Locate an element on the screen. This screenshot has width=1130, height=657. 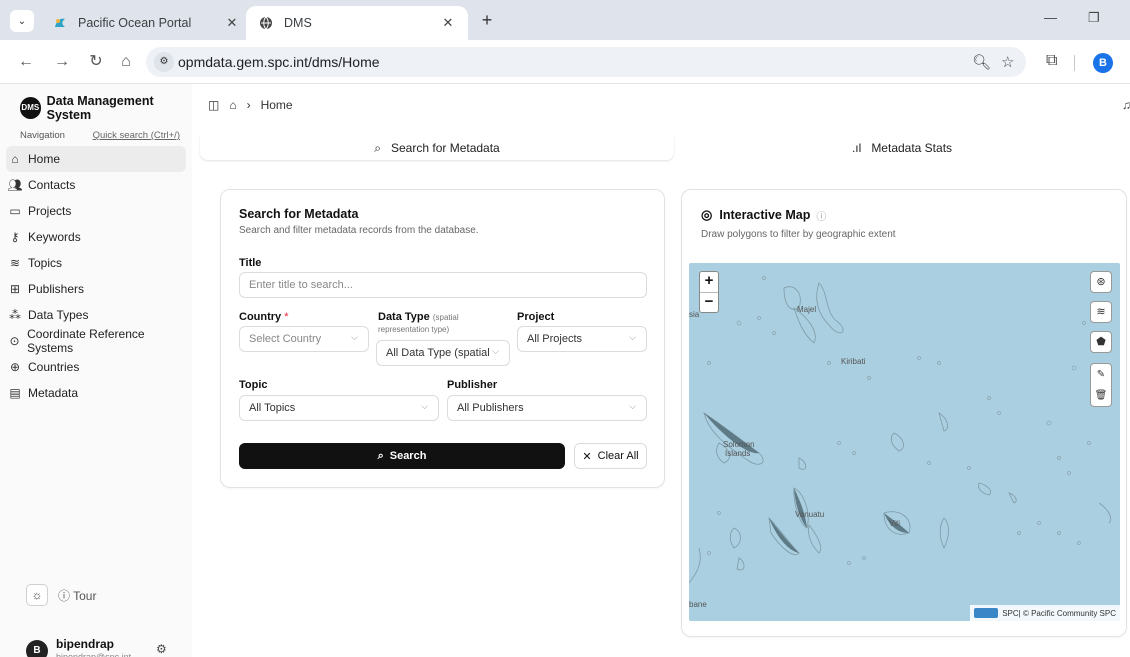
data-type-select: All Data Type (spatial ⌵ is located at coordinates (443, 353).